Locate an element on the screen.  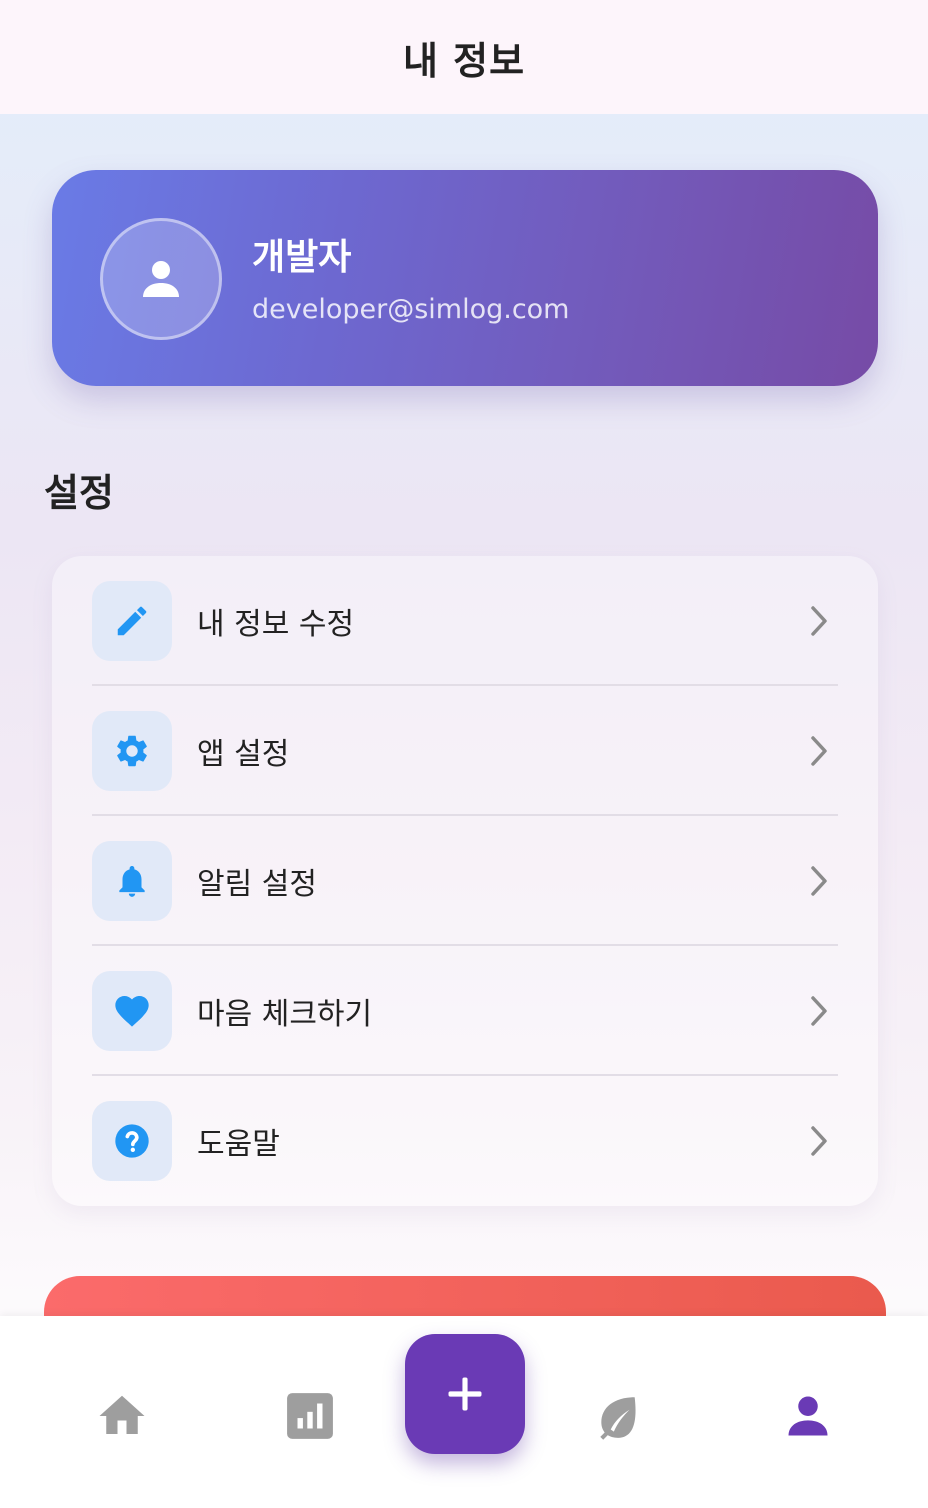
nav-leaf is located at coordinates (618, 1416).